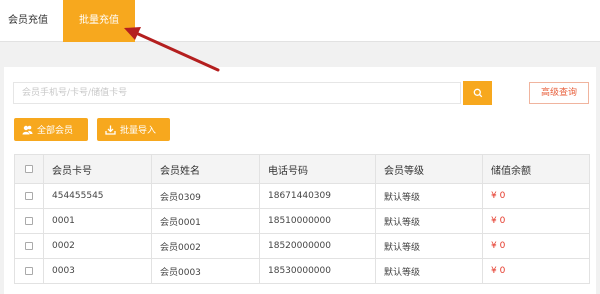 The height and width of the screenshot is (294, 600). What do you see at coordinates (205, 221) in the screenshot?
I see `cell-member-name: 会员0001` at bounding box center [205, 221].